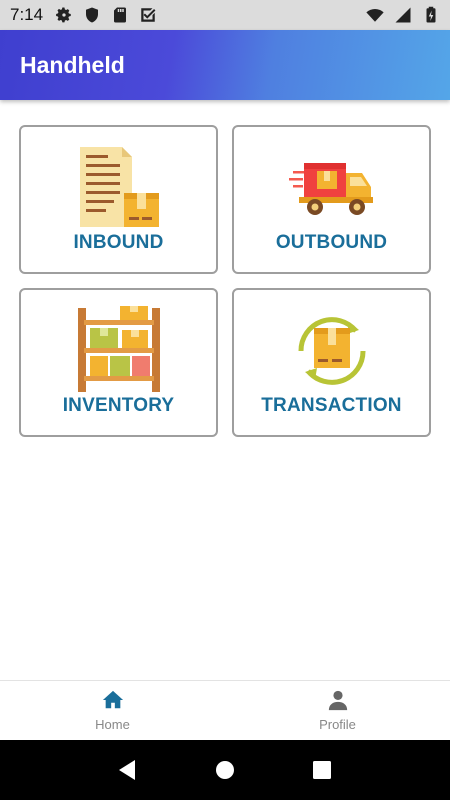  I want to click on tile-transaction-label: TRANSACTION, so click(331, 405).